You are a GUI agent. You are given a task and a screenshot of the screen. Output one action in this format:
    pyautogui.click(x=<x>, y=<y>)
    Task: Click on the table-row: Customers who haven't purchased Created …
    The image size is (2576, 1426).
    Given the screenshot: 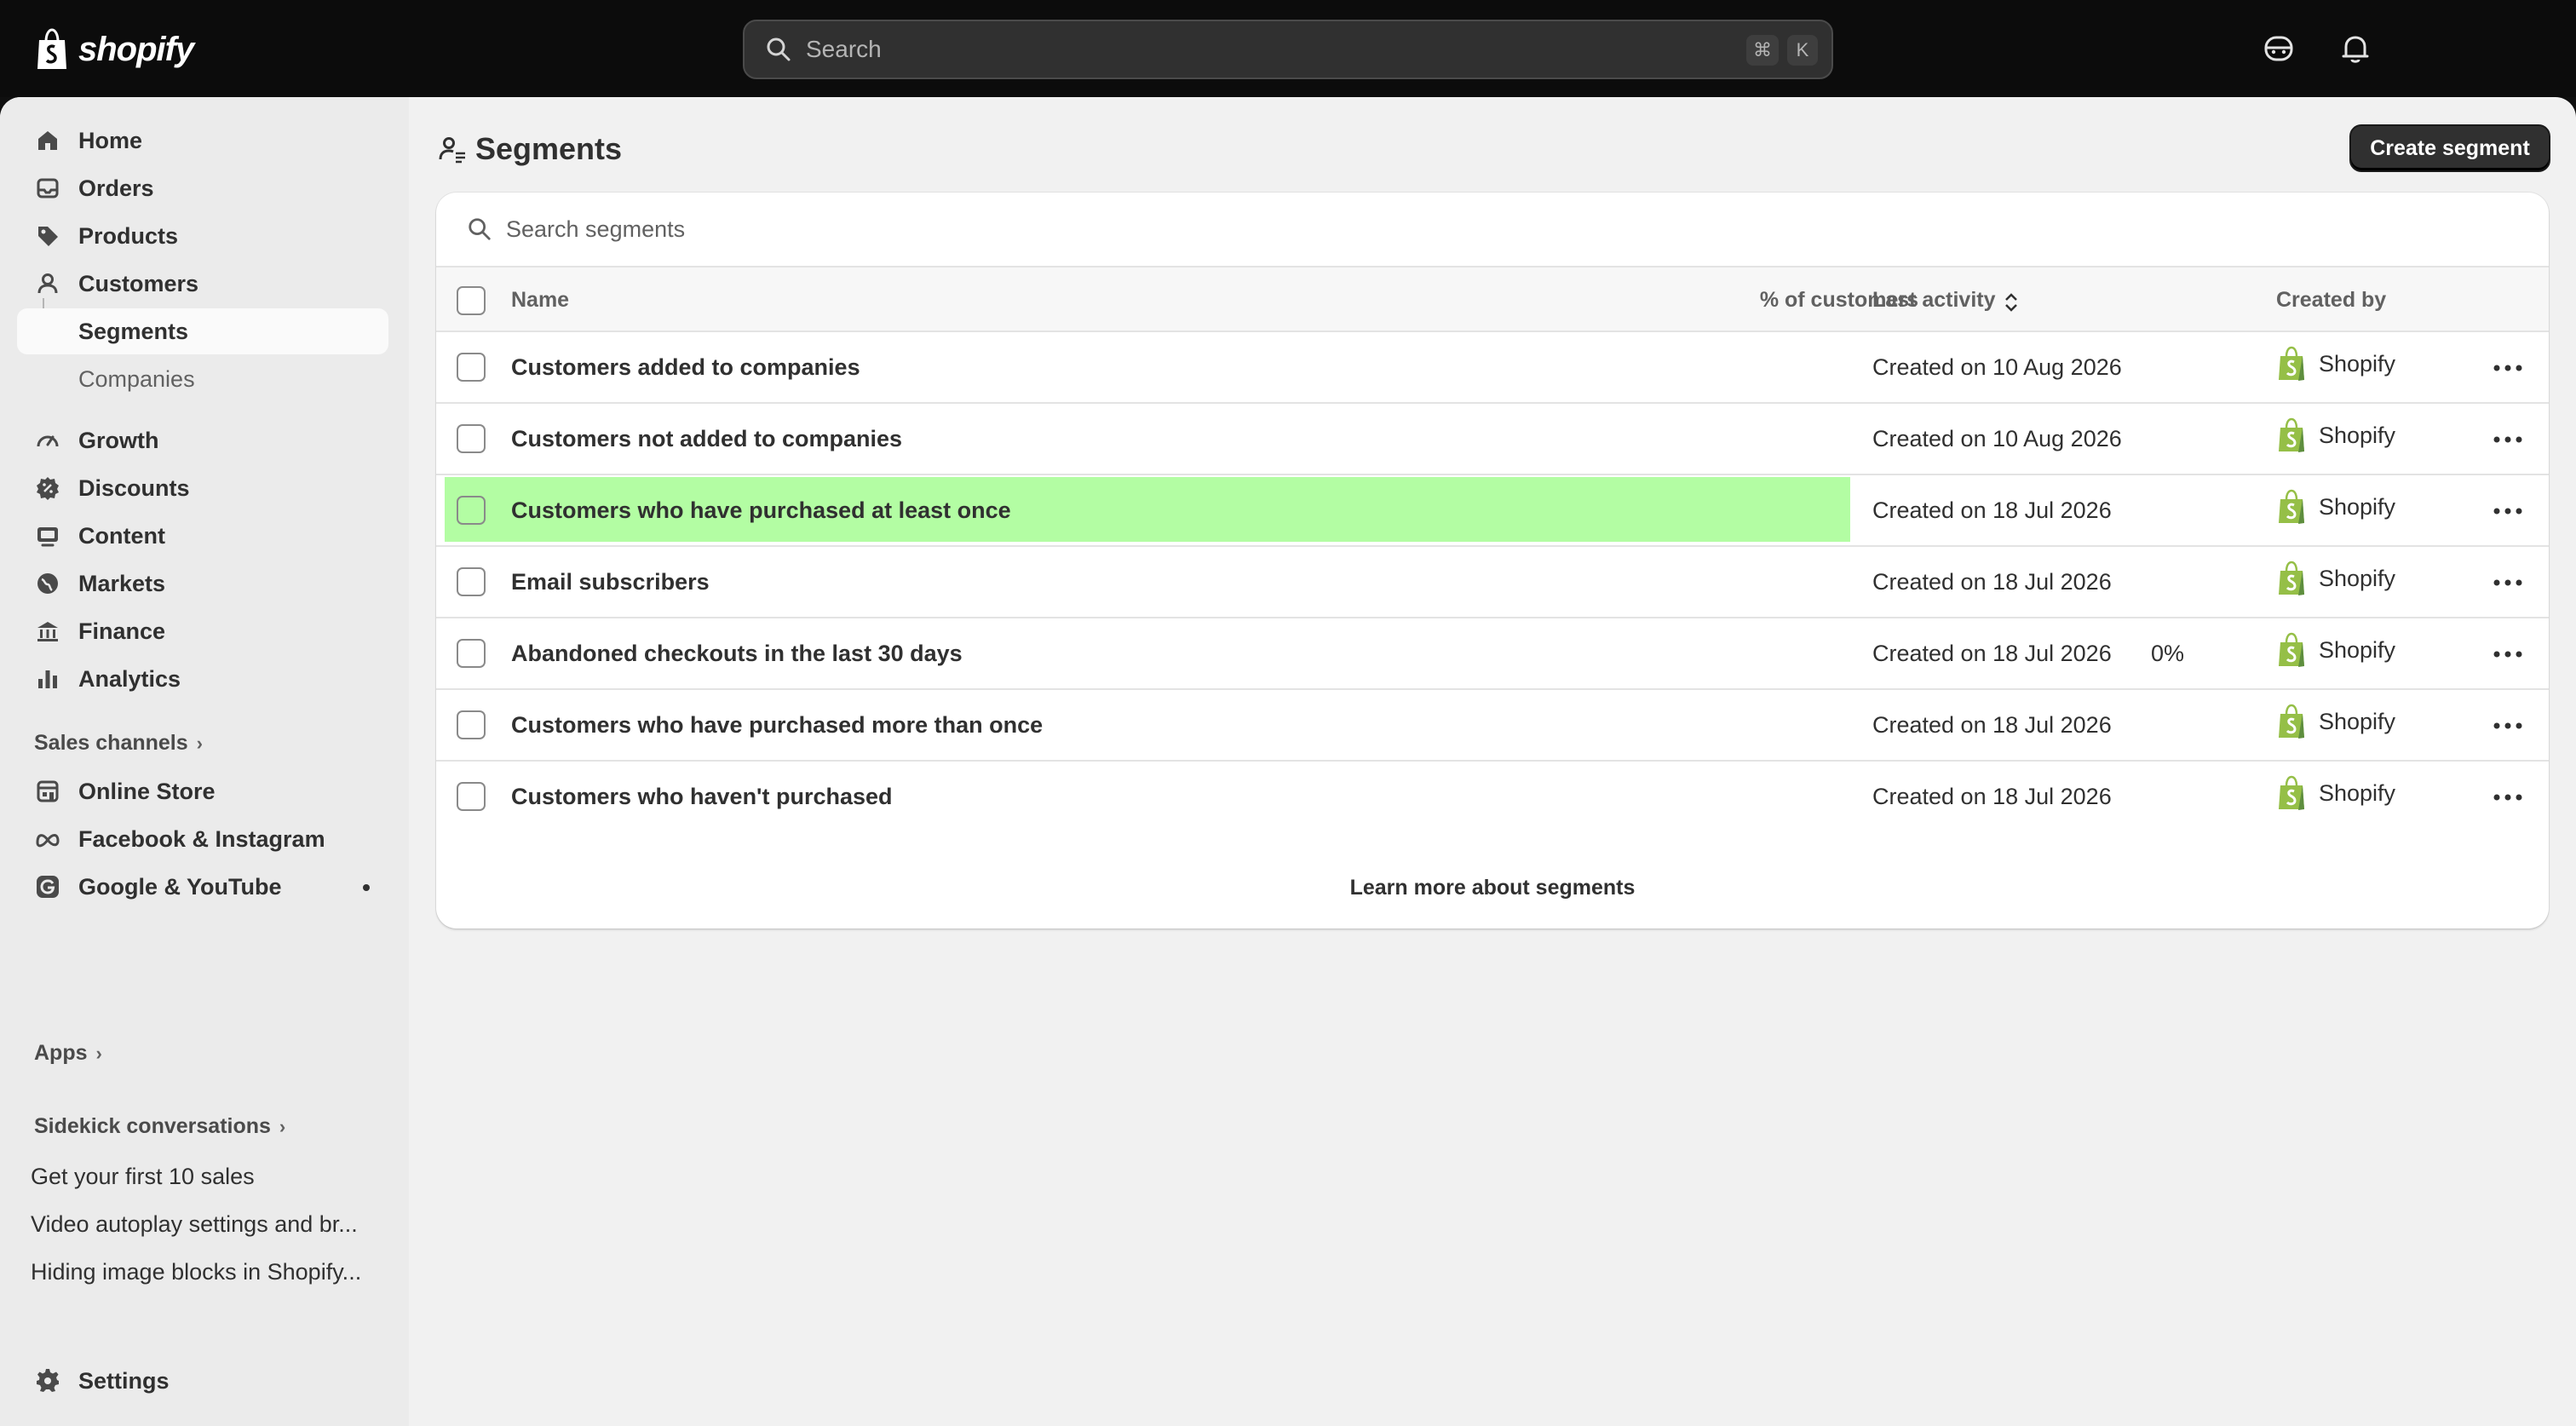 What is the action you would take?
    pyautogui.click(x=1493, y=798)
    